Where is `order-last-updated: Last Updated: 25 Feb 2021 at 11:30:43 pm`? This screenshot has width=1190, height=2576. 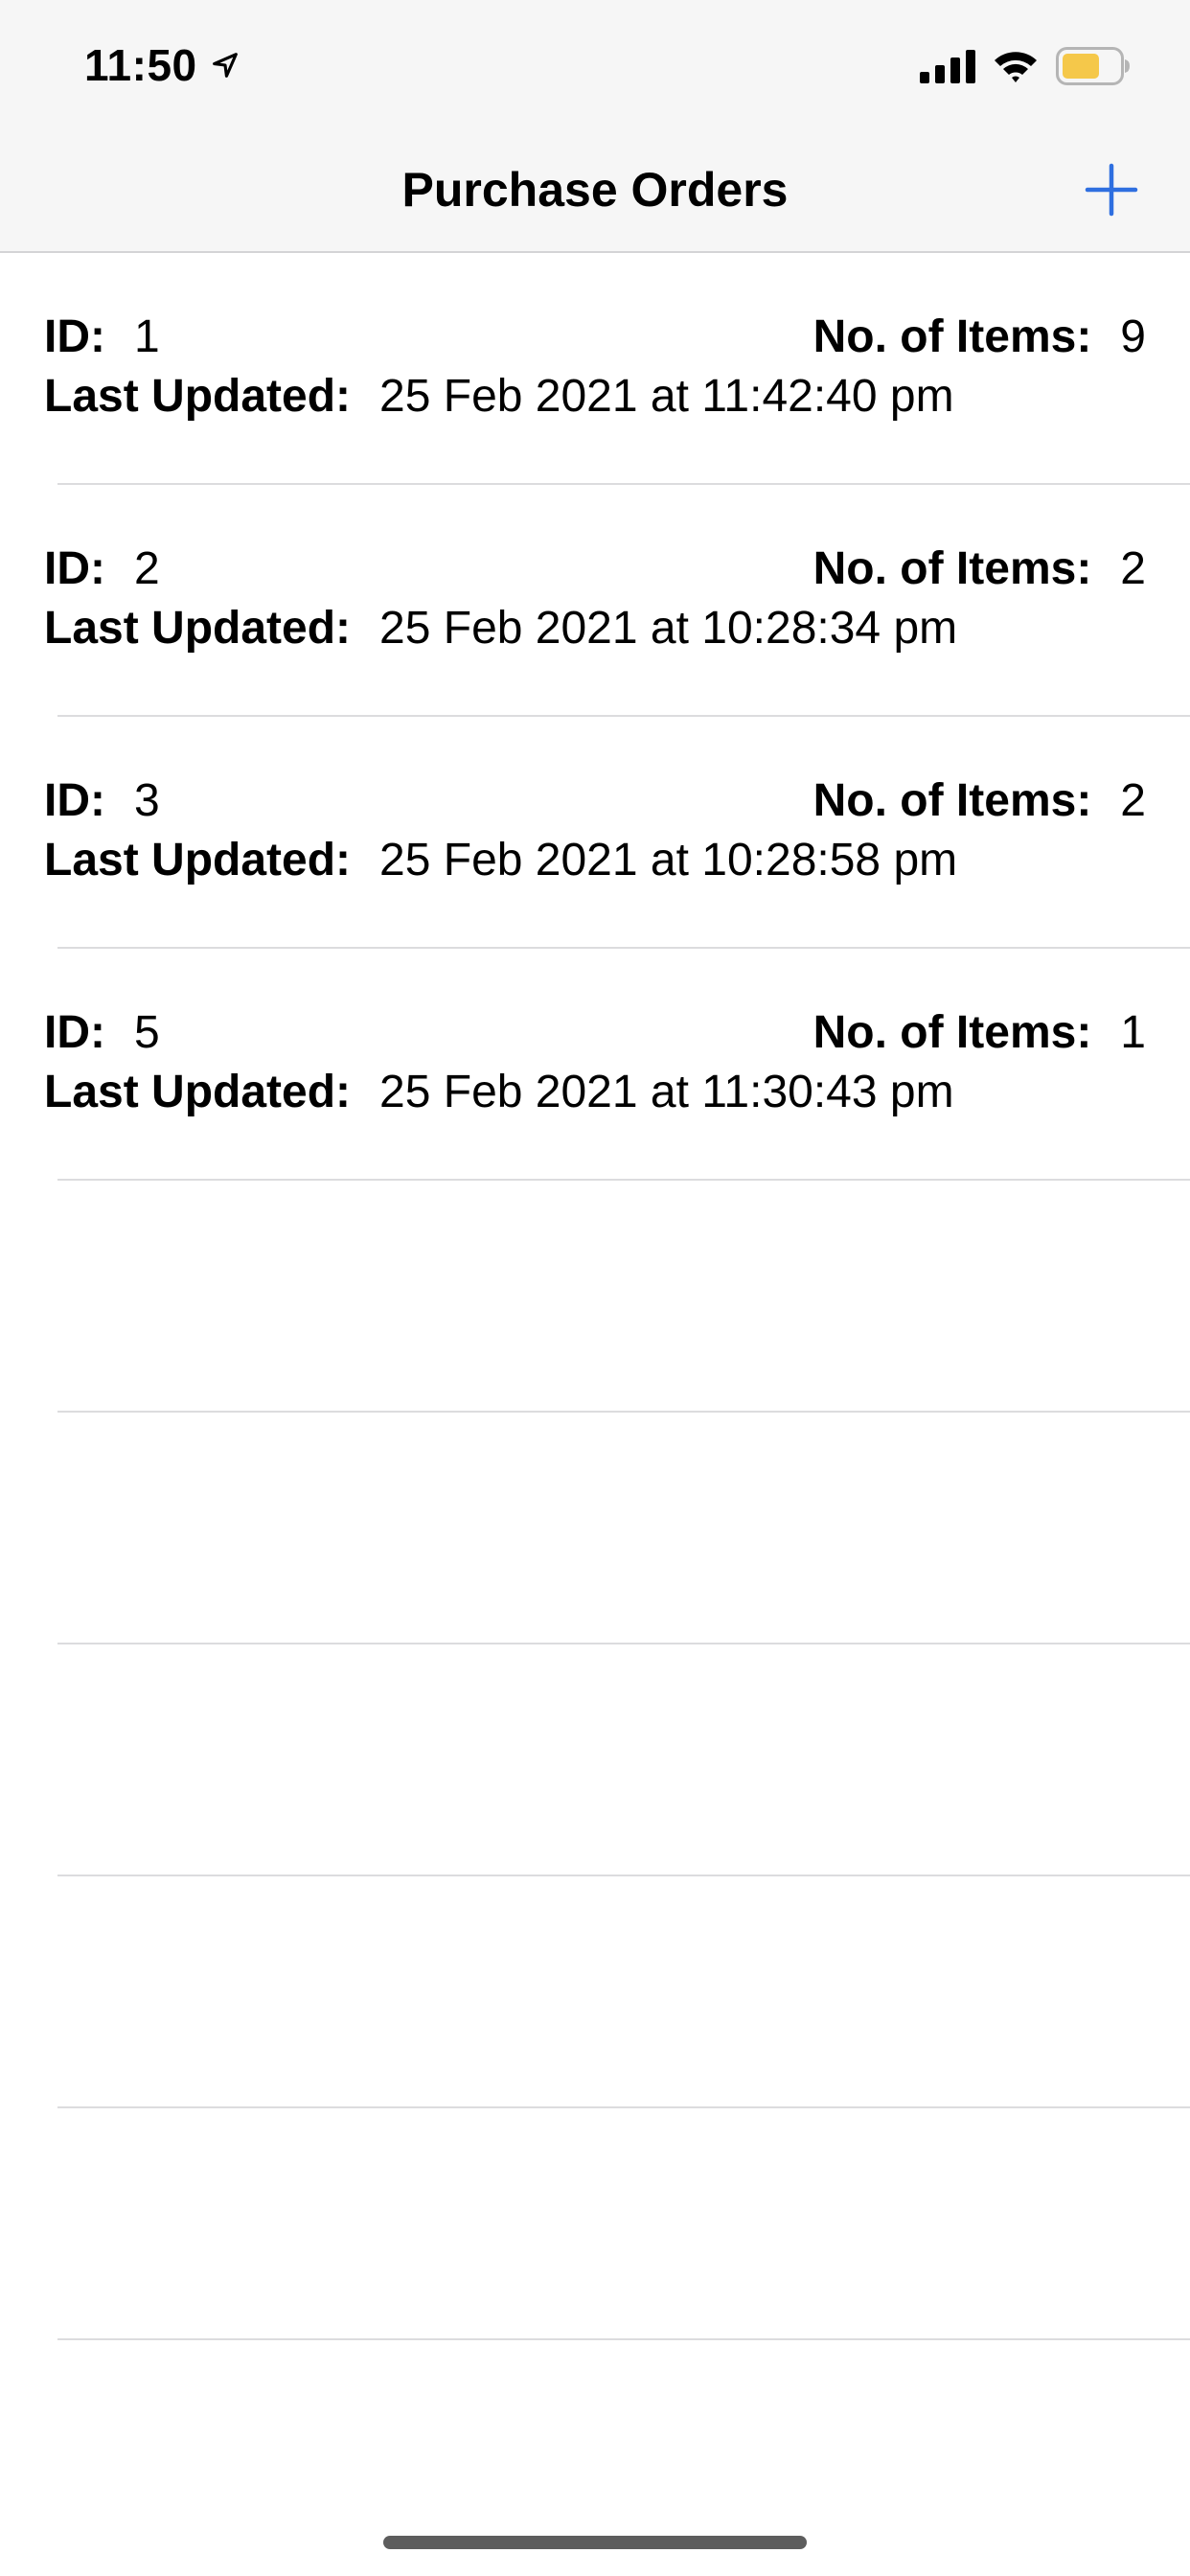 order-last-updated: Last Updated: 25 Feb 2021 at 11:30:43 pm is located at coordinates (595, 1092).